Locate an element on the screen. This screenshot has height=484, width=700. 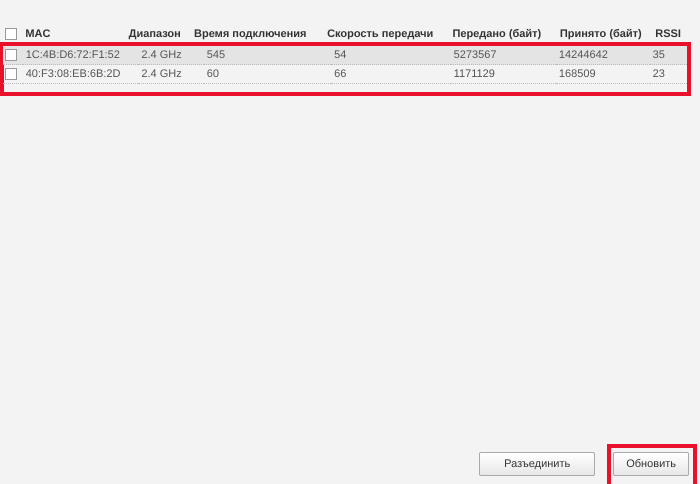
table-cell: 168509 is located at coordinates (577, 74).